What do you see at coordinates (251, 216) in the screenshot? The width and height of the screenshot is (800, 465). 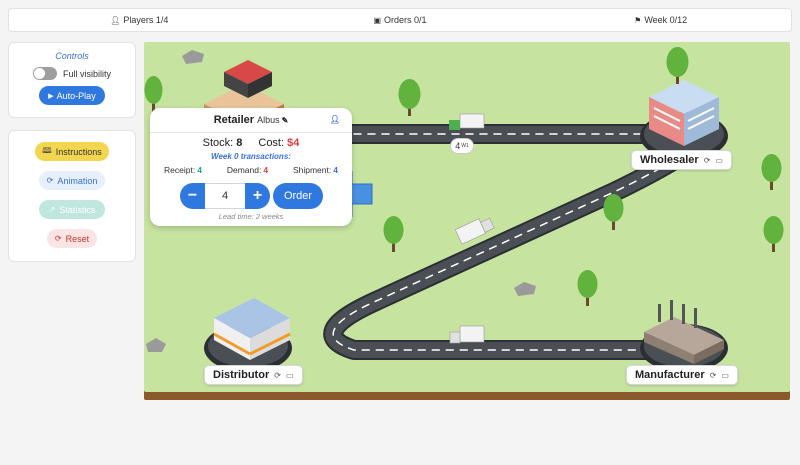 I see `lead-time-note: Lead time: 2 weeks` at bounding box center [251, 216].